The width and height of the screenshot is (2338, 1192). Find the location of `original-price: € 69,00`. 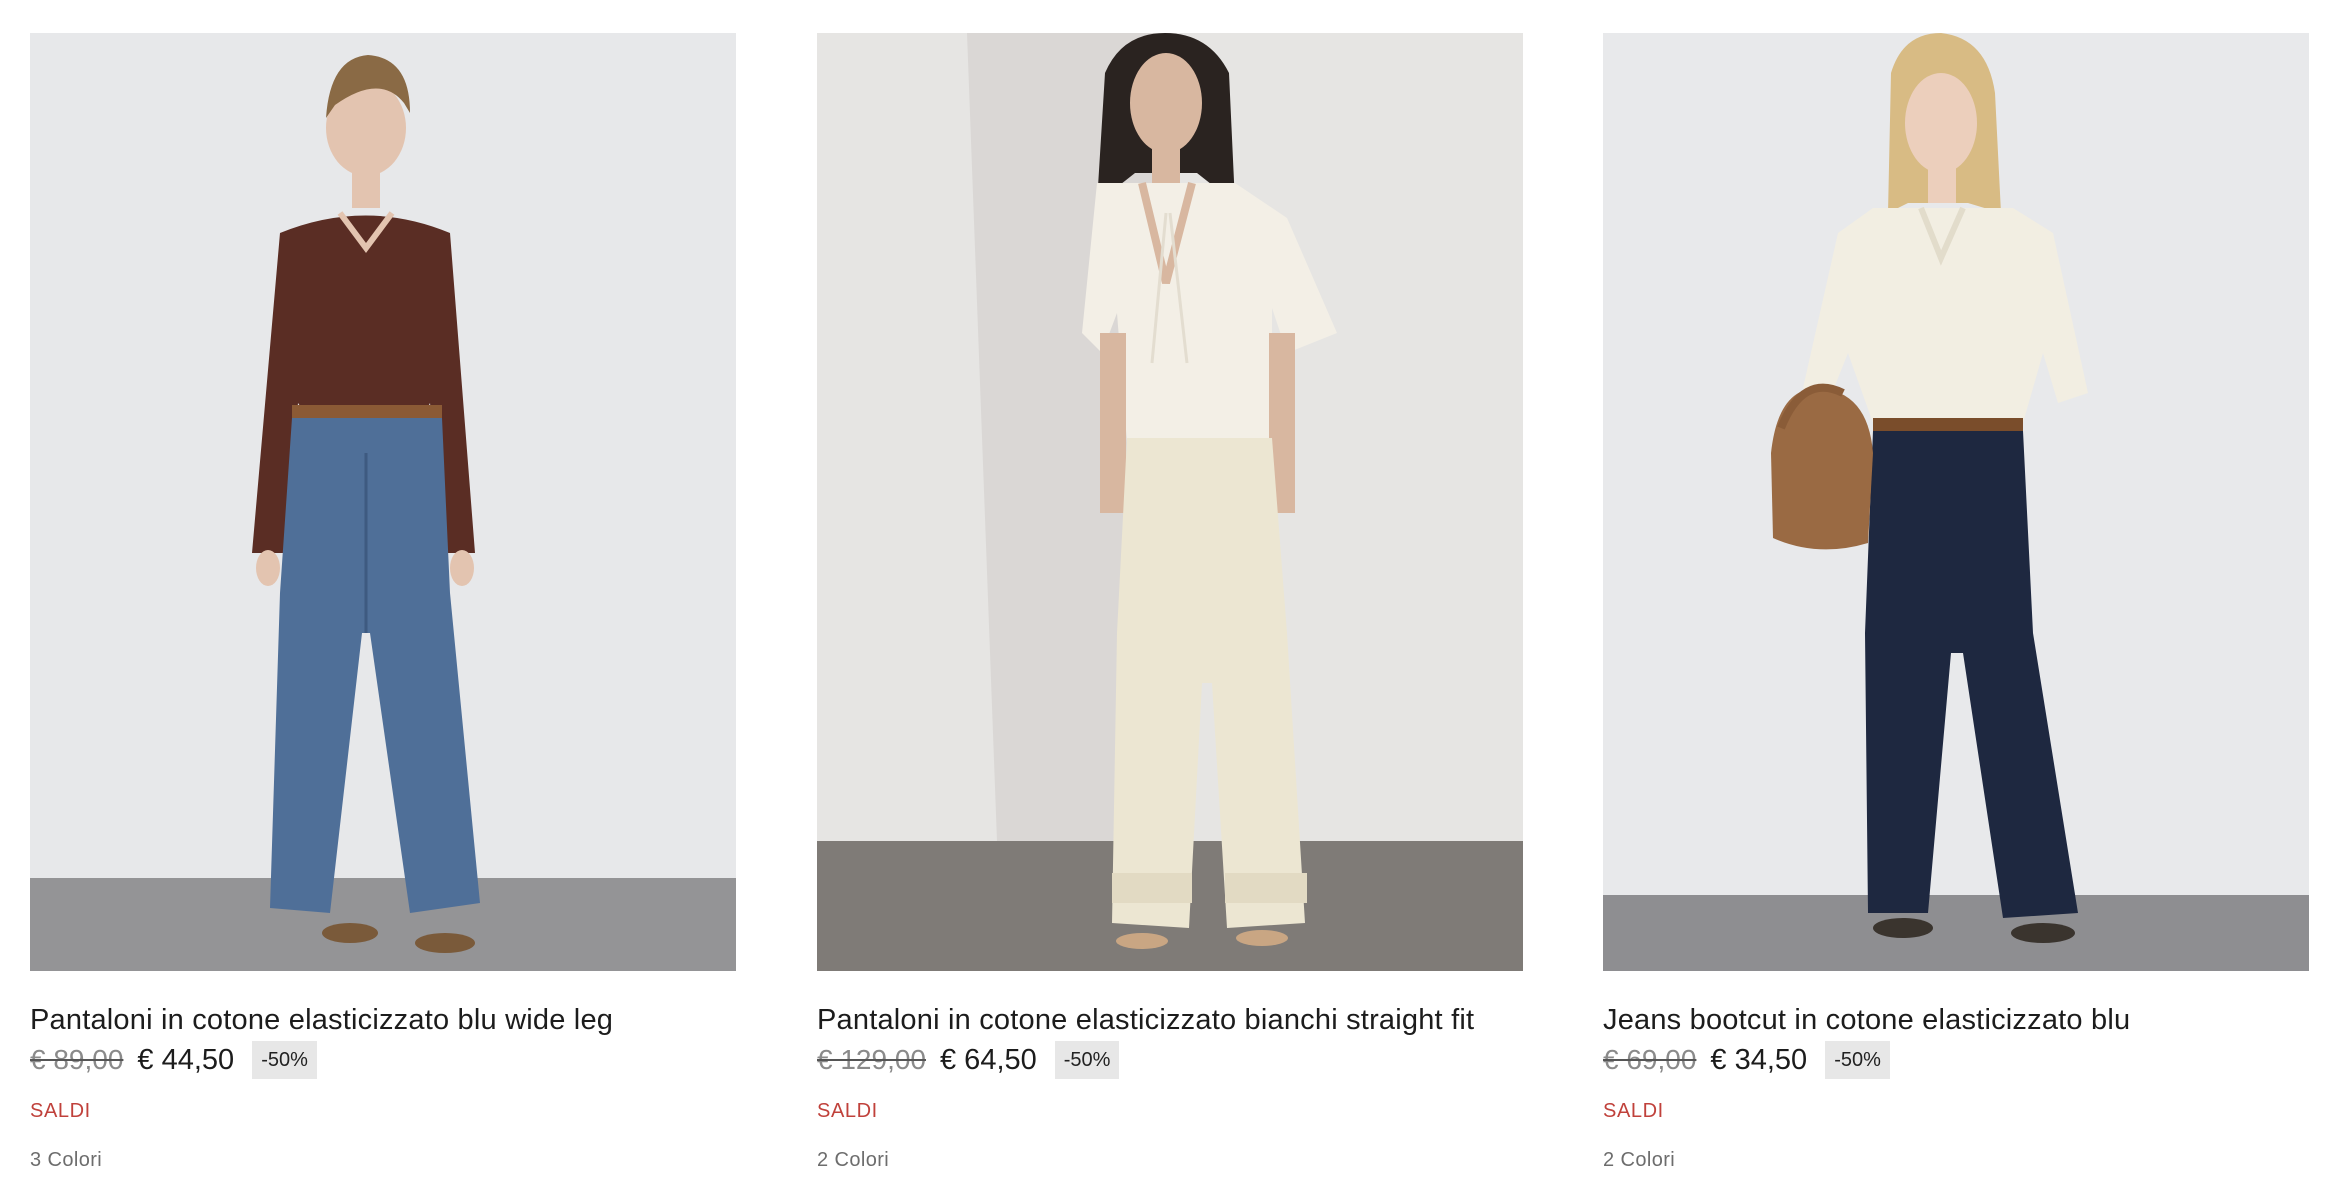

original-price: € 69,00 is located at coordinates (1650, 1059).